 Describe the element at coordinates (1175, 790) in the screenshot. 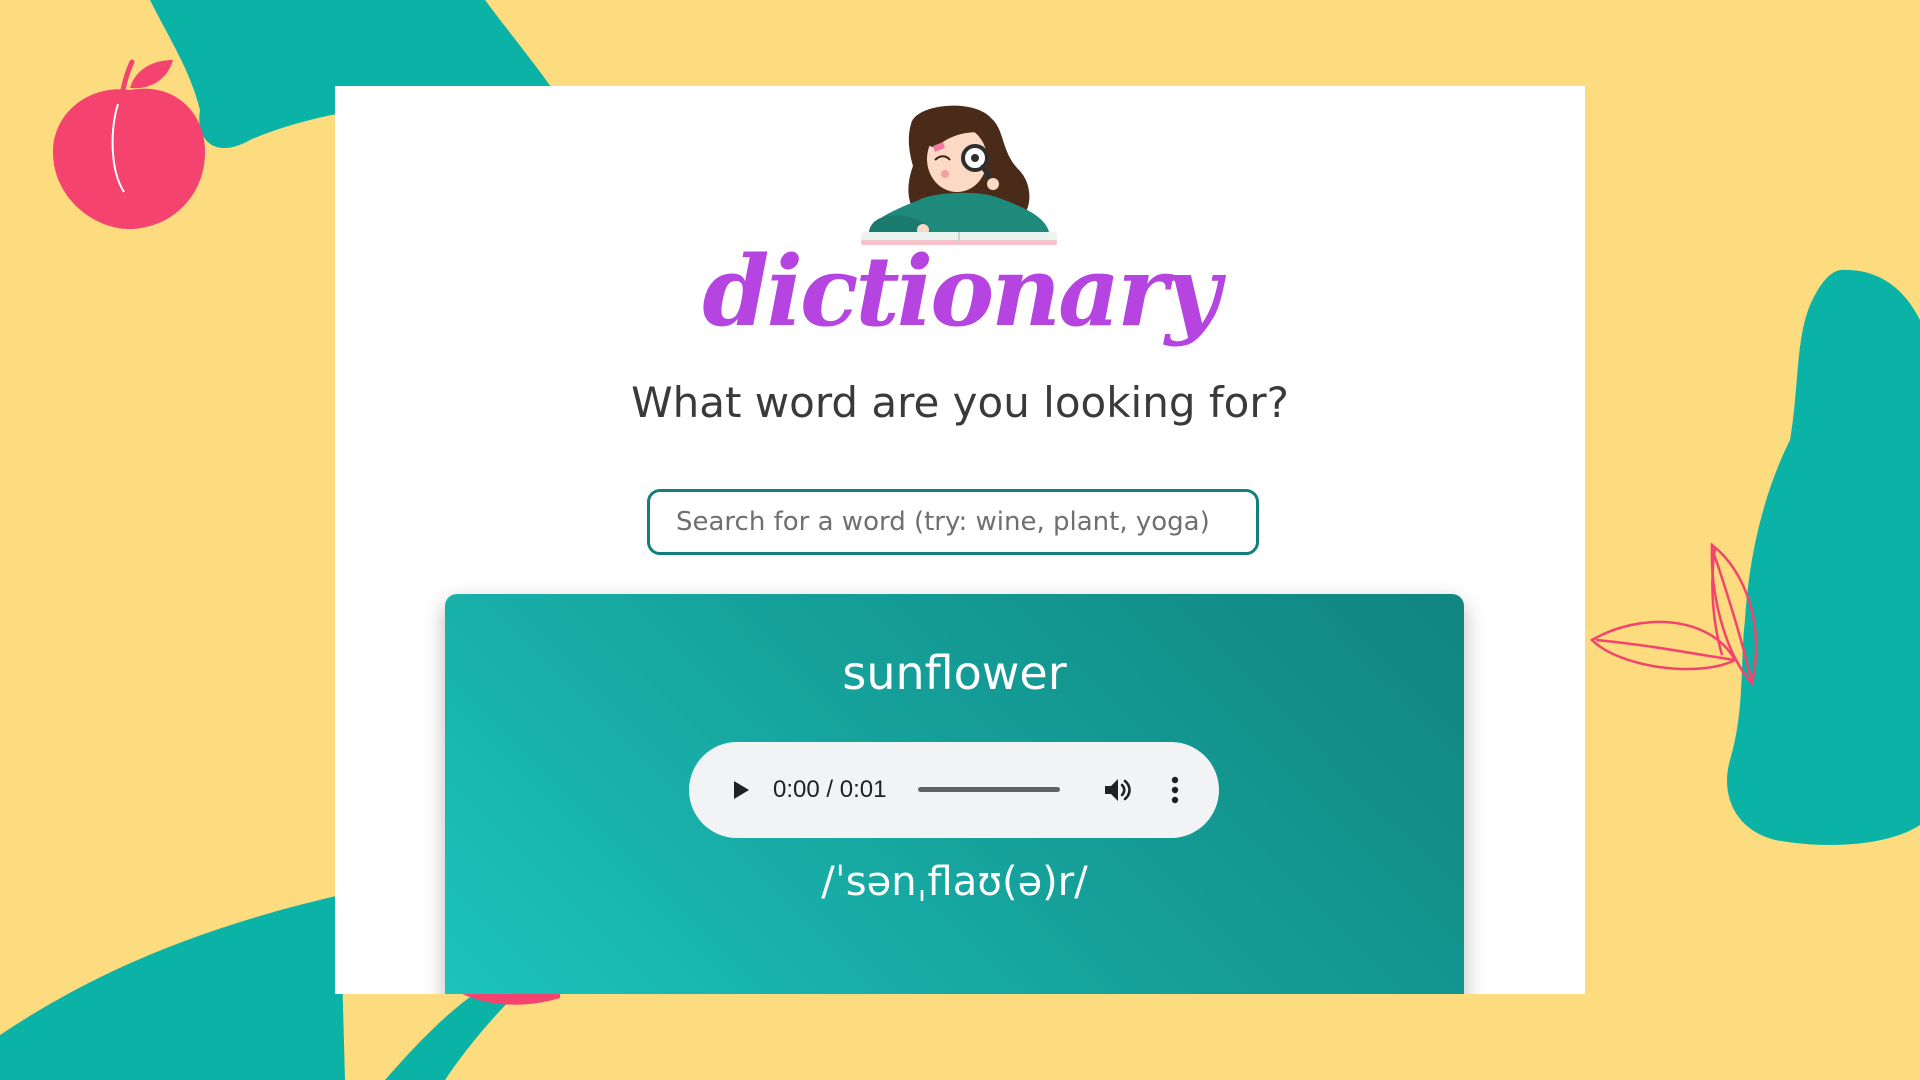

I see `more-vertical-icon` at that location.